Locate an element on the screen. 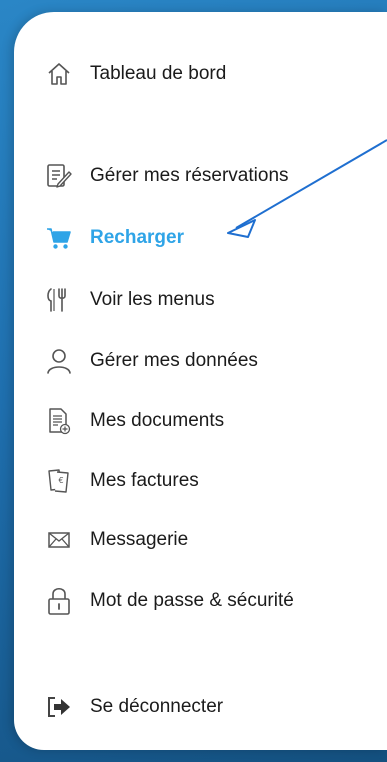 This screenshot has width=387, height=762. menu-item-messaging: Messagerie is located at coordinates (200, 540).